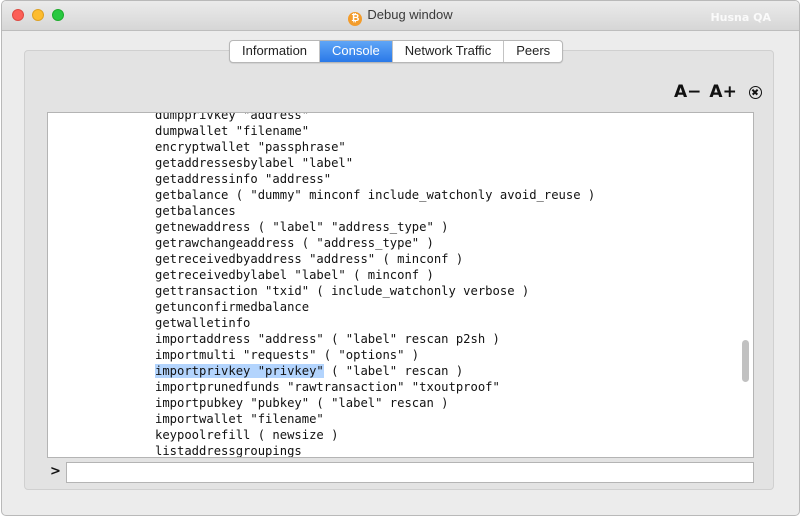 The width and height of the screenshot is (802, 518). Describe the element at coordinates (294, 275) in the screenshot. I see `console-line: getreceivedbylabel "label" ( minconf )` at that location.